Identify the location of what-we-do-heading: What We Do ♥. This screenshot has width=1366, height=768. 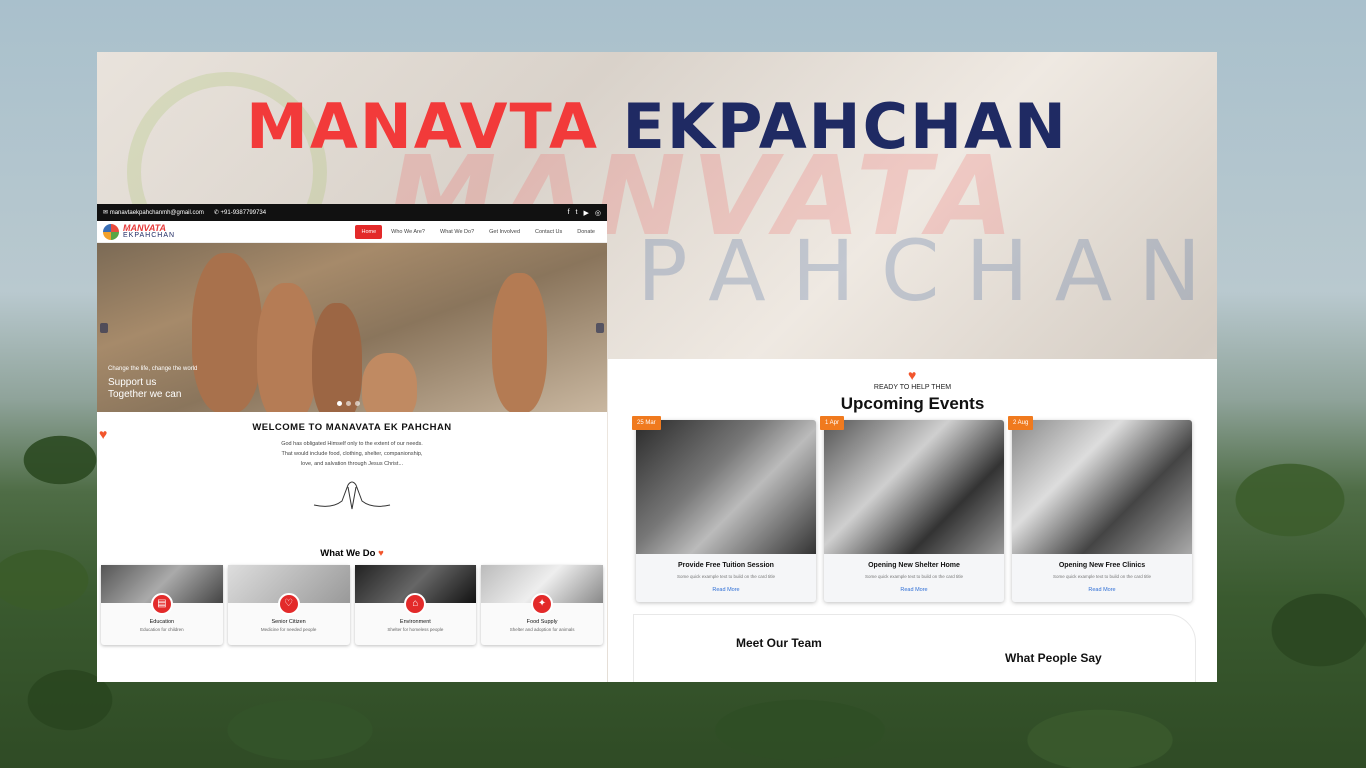
(352, 553).